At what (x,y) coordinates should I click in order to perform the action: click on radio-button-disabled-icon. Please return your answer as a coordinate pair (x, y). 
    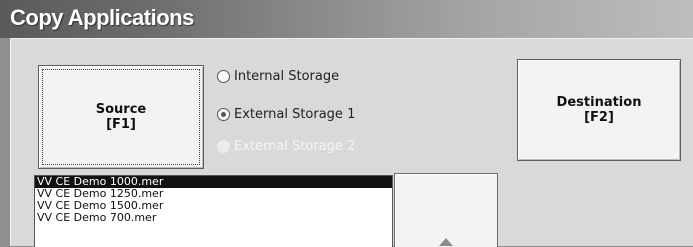
    Looking at the image, I should click on (223, 146).